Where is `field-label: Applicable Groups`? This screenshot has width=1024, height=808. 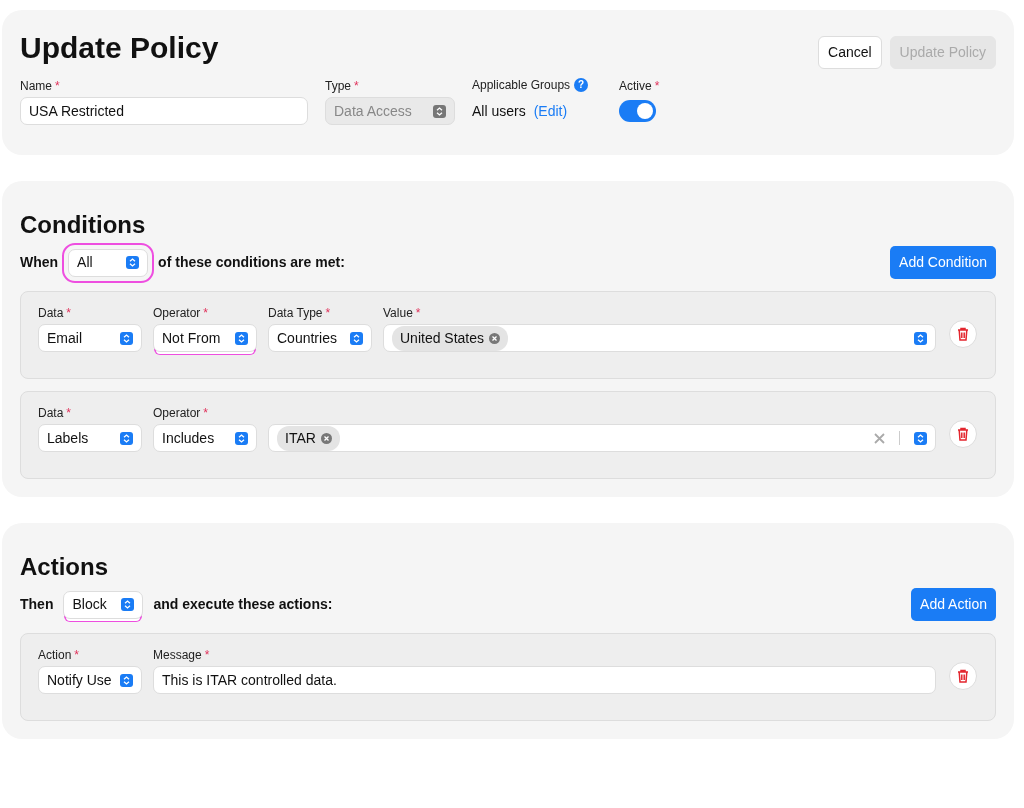 field-label: Applicable Groups is located at coordinates (521, 85).